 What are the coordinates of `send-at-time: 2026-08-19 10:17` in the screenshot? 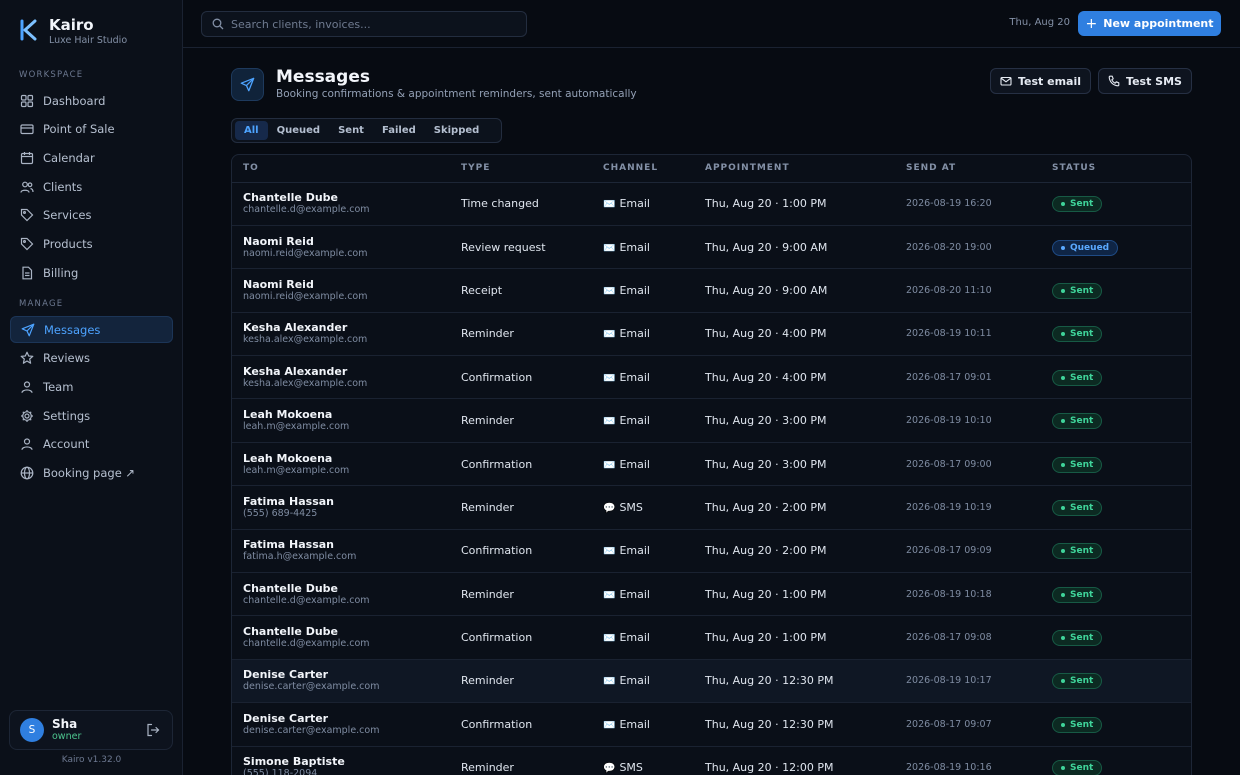 It's located at (968, 681).